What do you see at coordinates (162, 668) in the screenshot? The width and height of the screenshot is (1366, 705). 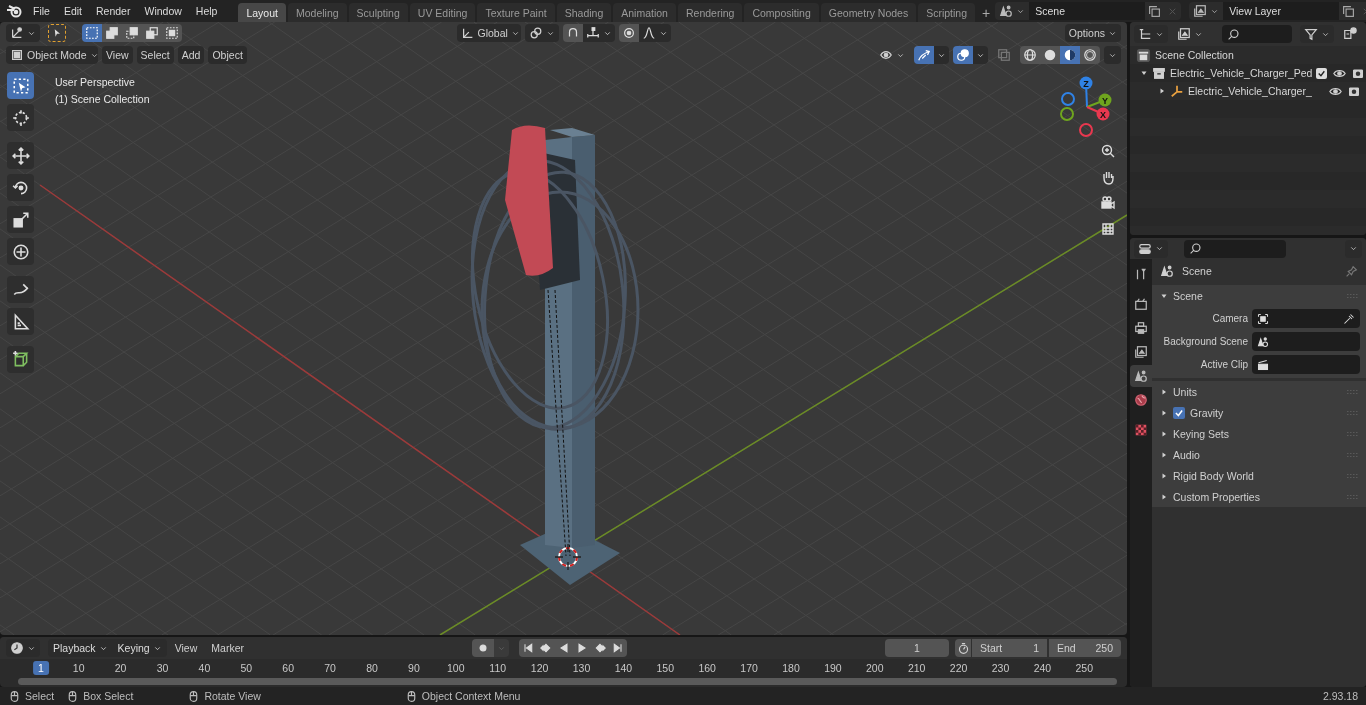 I see `frame-number: 30` at bounding box center [162, 668].